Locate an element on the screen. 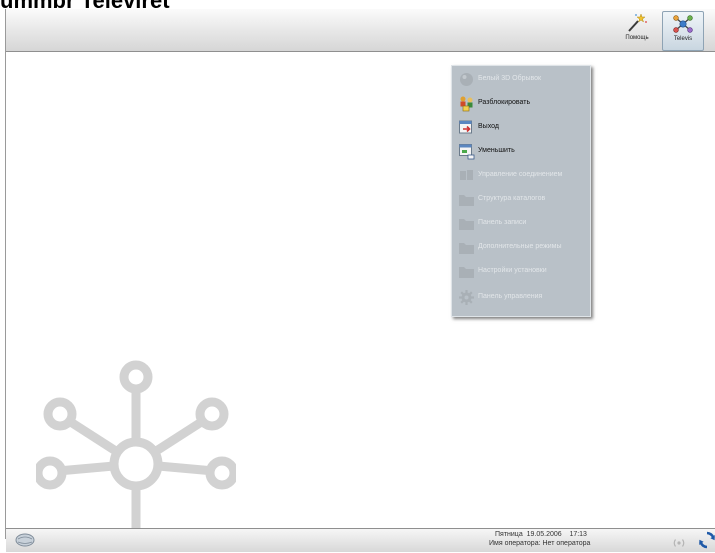  status-datetime: Пятница 19.05.2006 17:13 is located at coordinates (541, 534).